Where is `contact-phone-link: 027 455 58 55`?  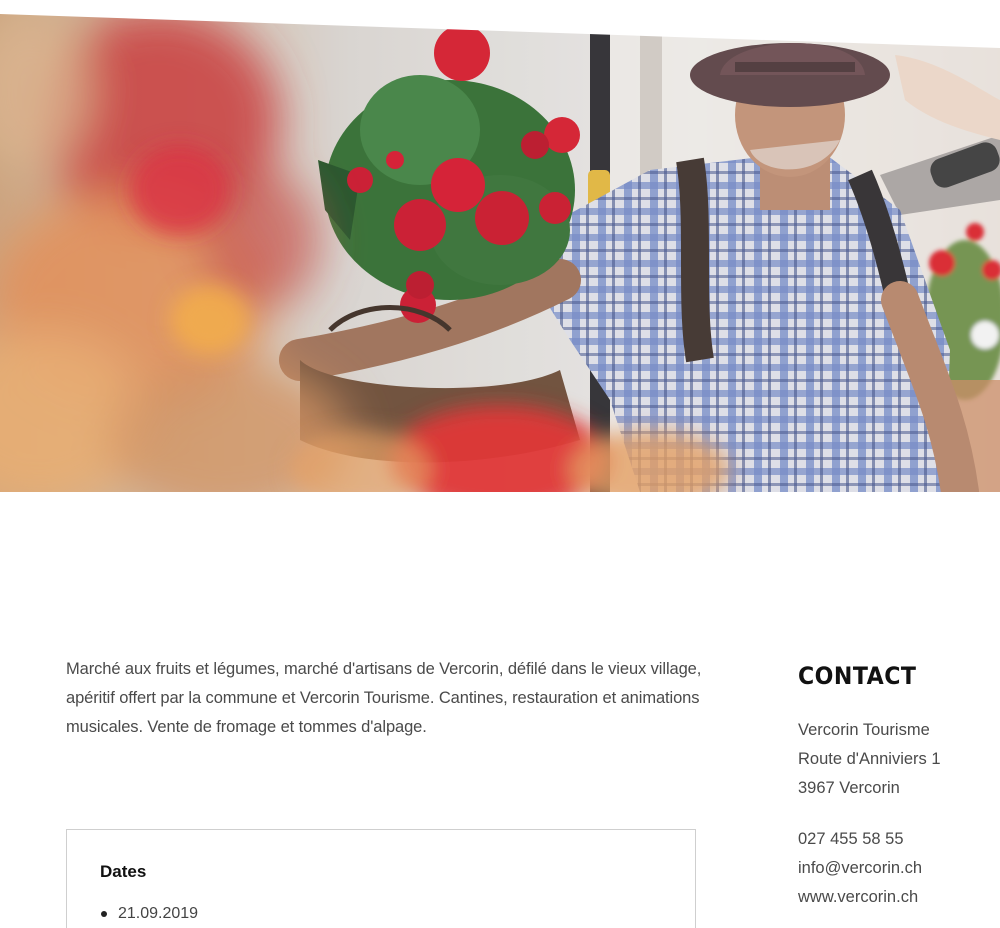 contact-phone-link: 027 455 58 55 is located at coordinates (898, 839).